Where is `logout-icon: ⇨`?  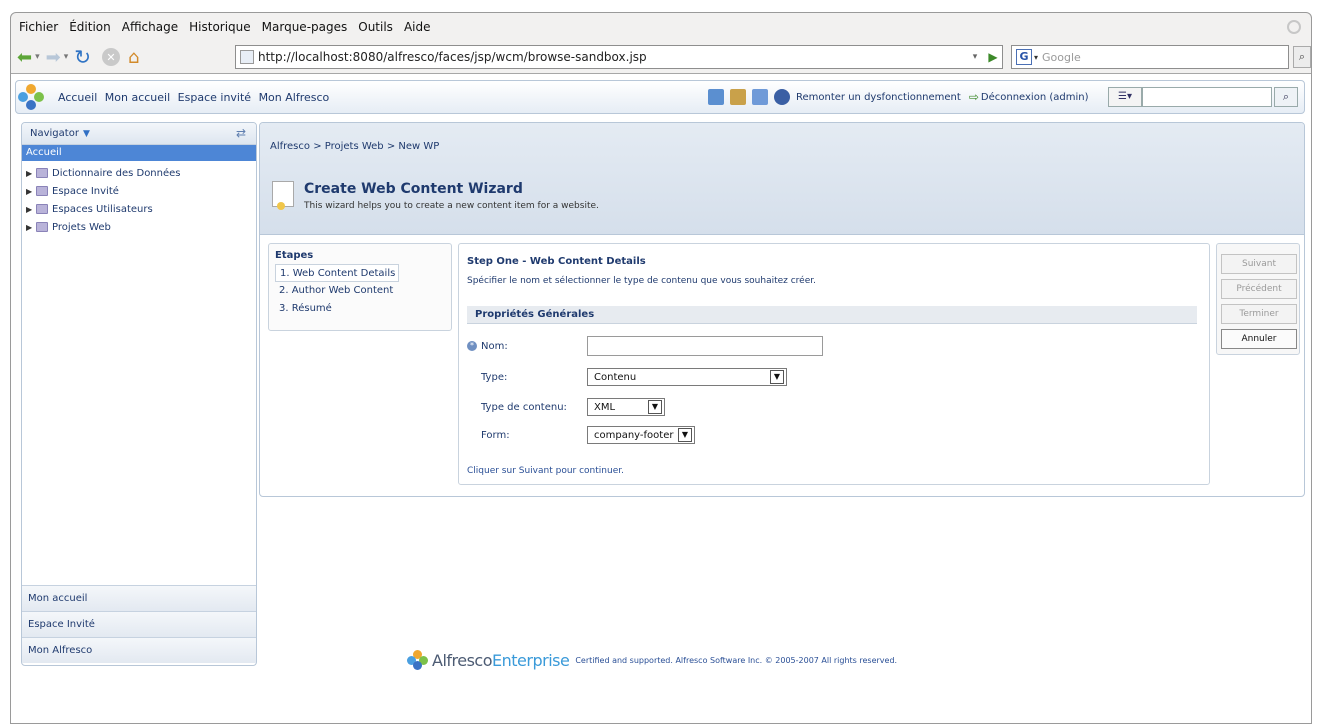
logout-icon: ⇨ is located at coordinates (973, 97).